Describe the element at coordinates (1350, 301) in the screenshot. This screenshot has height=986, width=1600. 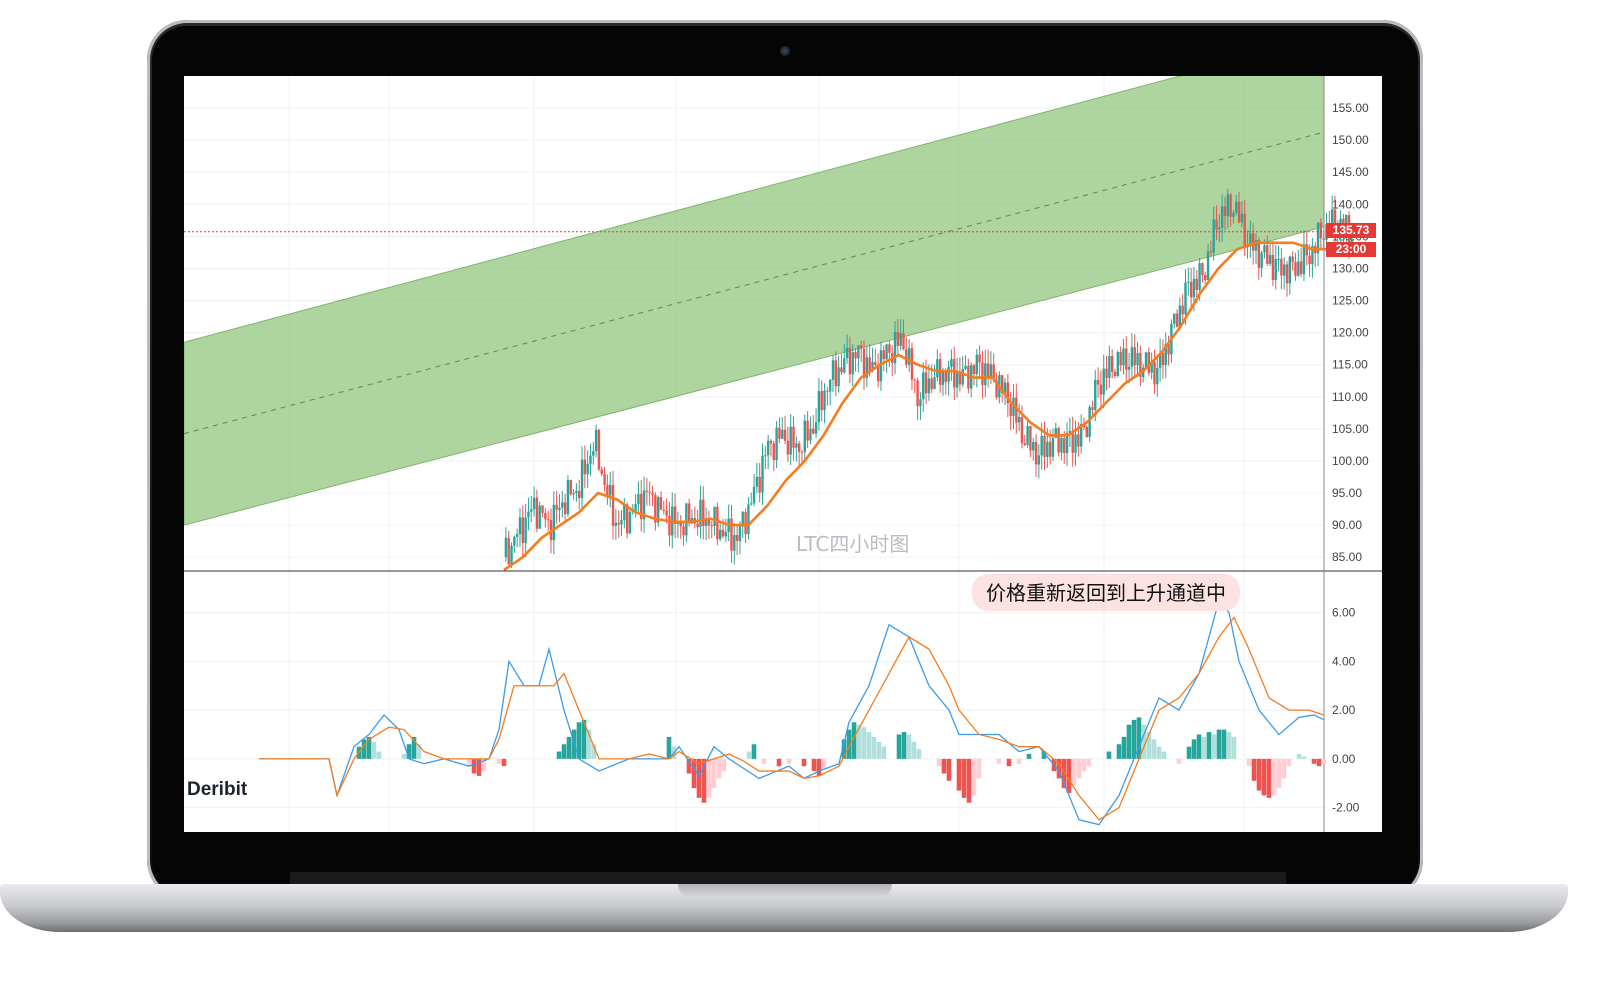
I see `price-tick-label: 125.00` at that location.